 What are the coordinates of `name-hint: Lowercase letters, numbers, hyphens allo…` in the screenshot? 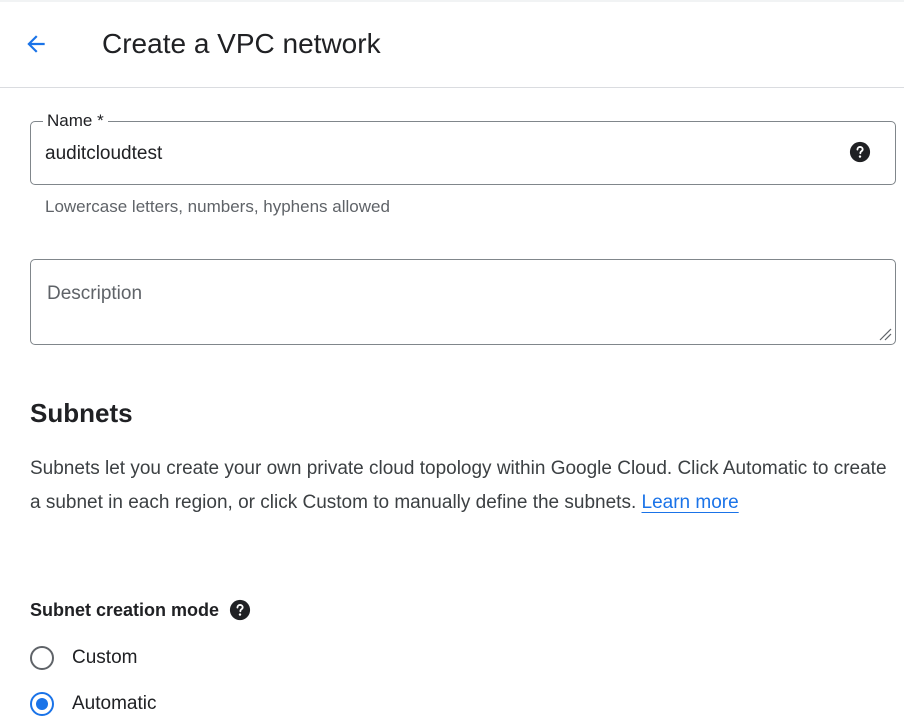 It's located at (217, 206).